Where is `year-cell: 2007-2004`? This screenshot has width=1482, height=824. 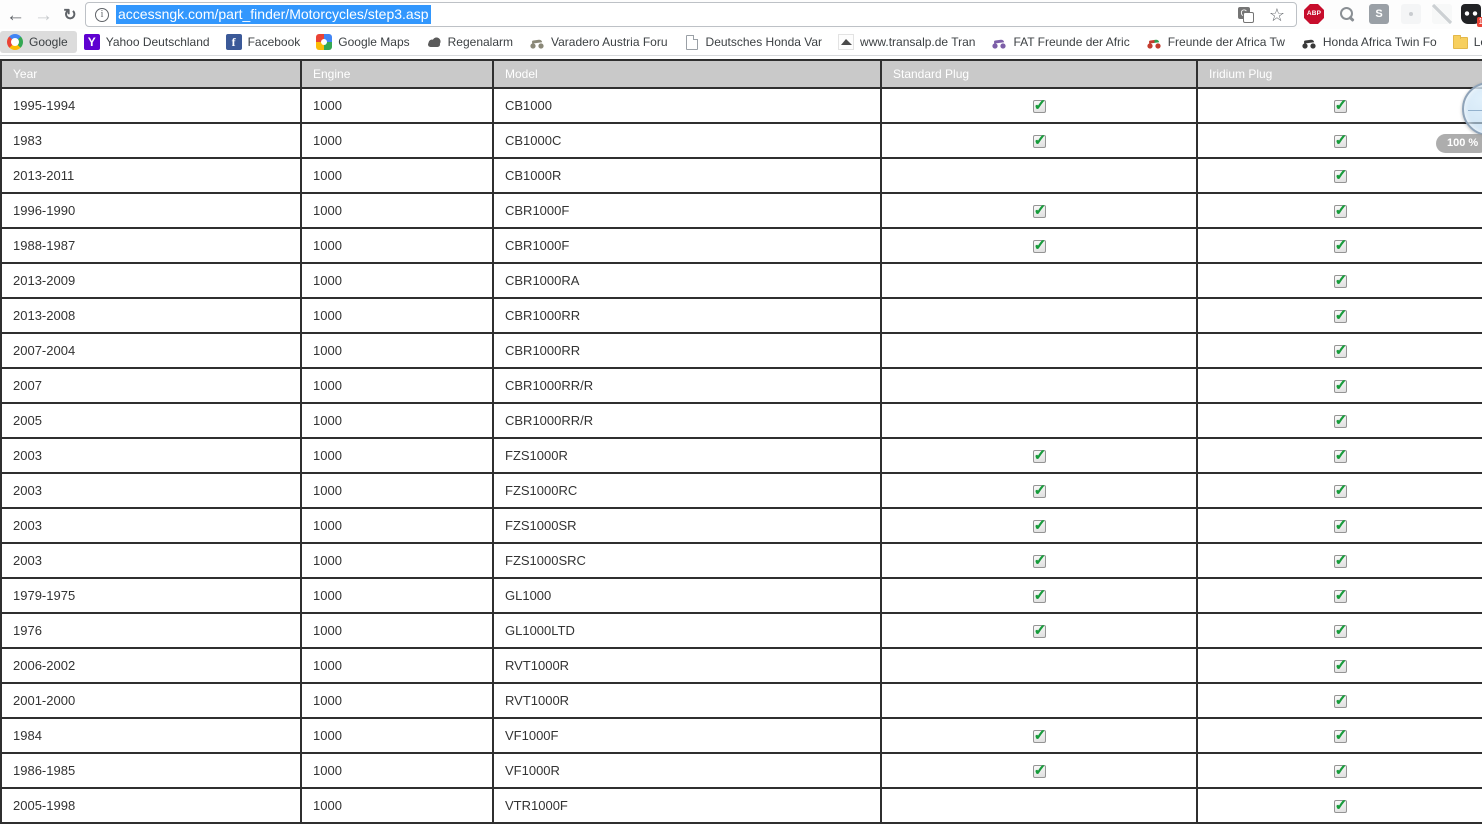 year-cell: 2007-2004 is located at coordinates (151, 350).